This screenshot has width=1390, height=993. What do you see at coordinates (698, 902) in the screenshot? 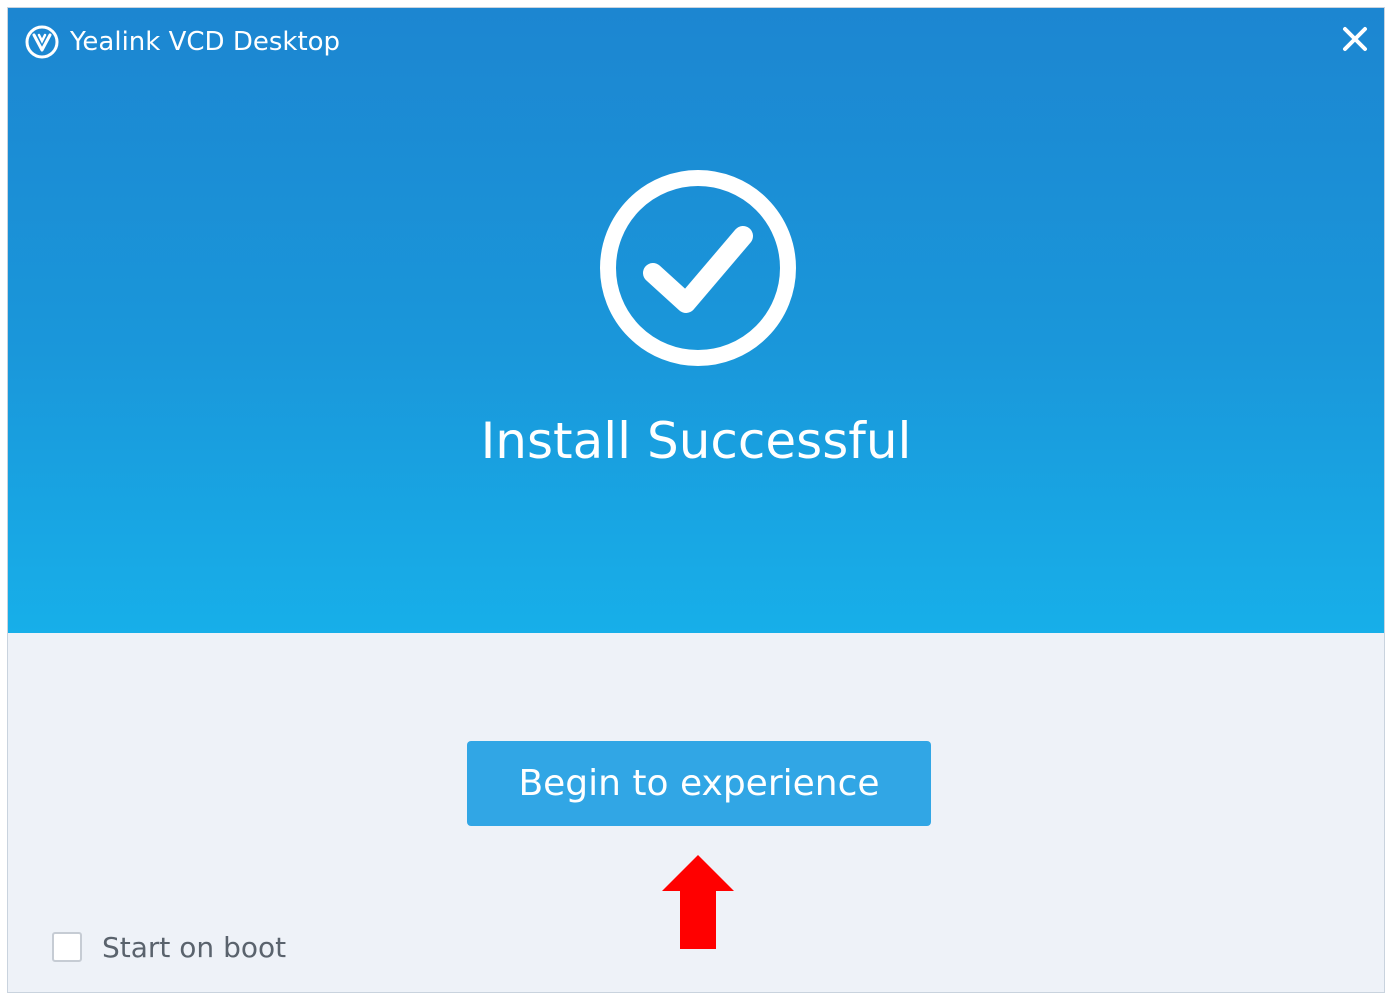
I see `red-arrow-up-icon` at bounding box center [698, 902].